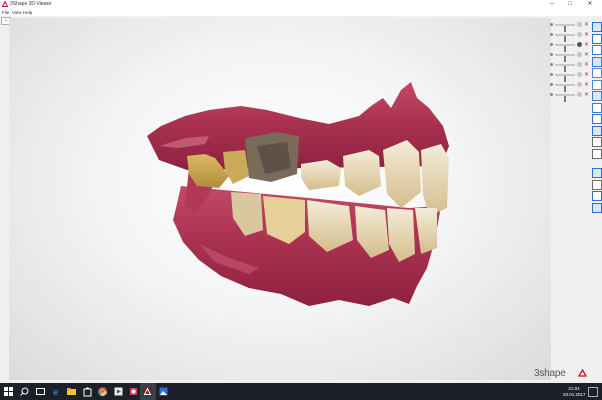 The image size is (602, 400). What do you see at coordinates (5, 12) in the screenshot?
I see `menu-file: File` at bounding box center [5, 12].